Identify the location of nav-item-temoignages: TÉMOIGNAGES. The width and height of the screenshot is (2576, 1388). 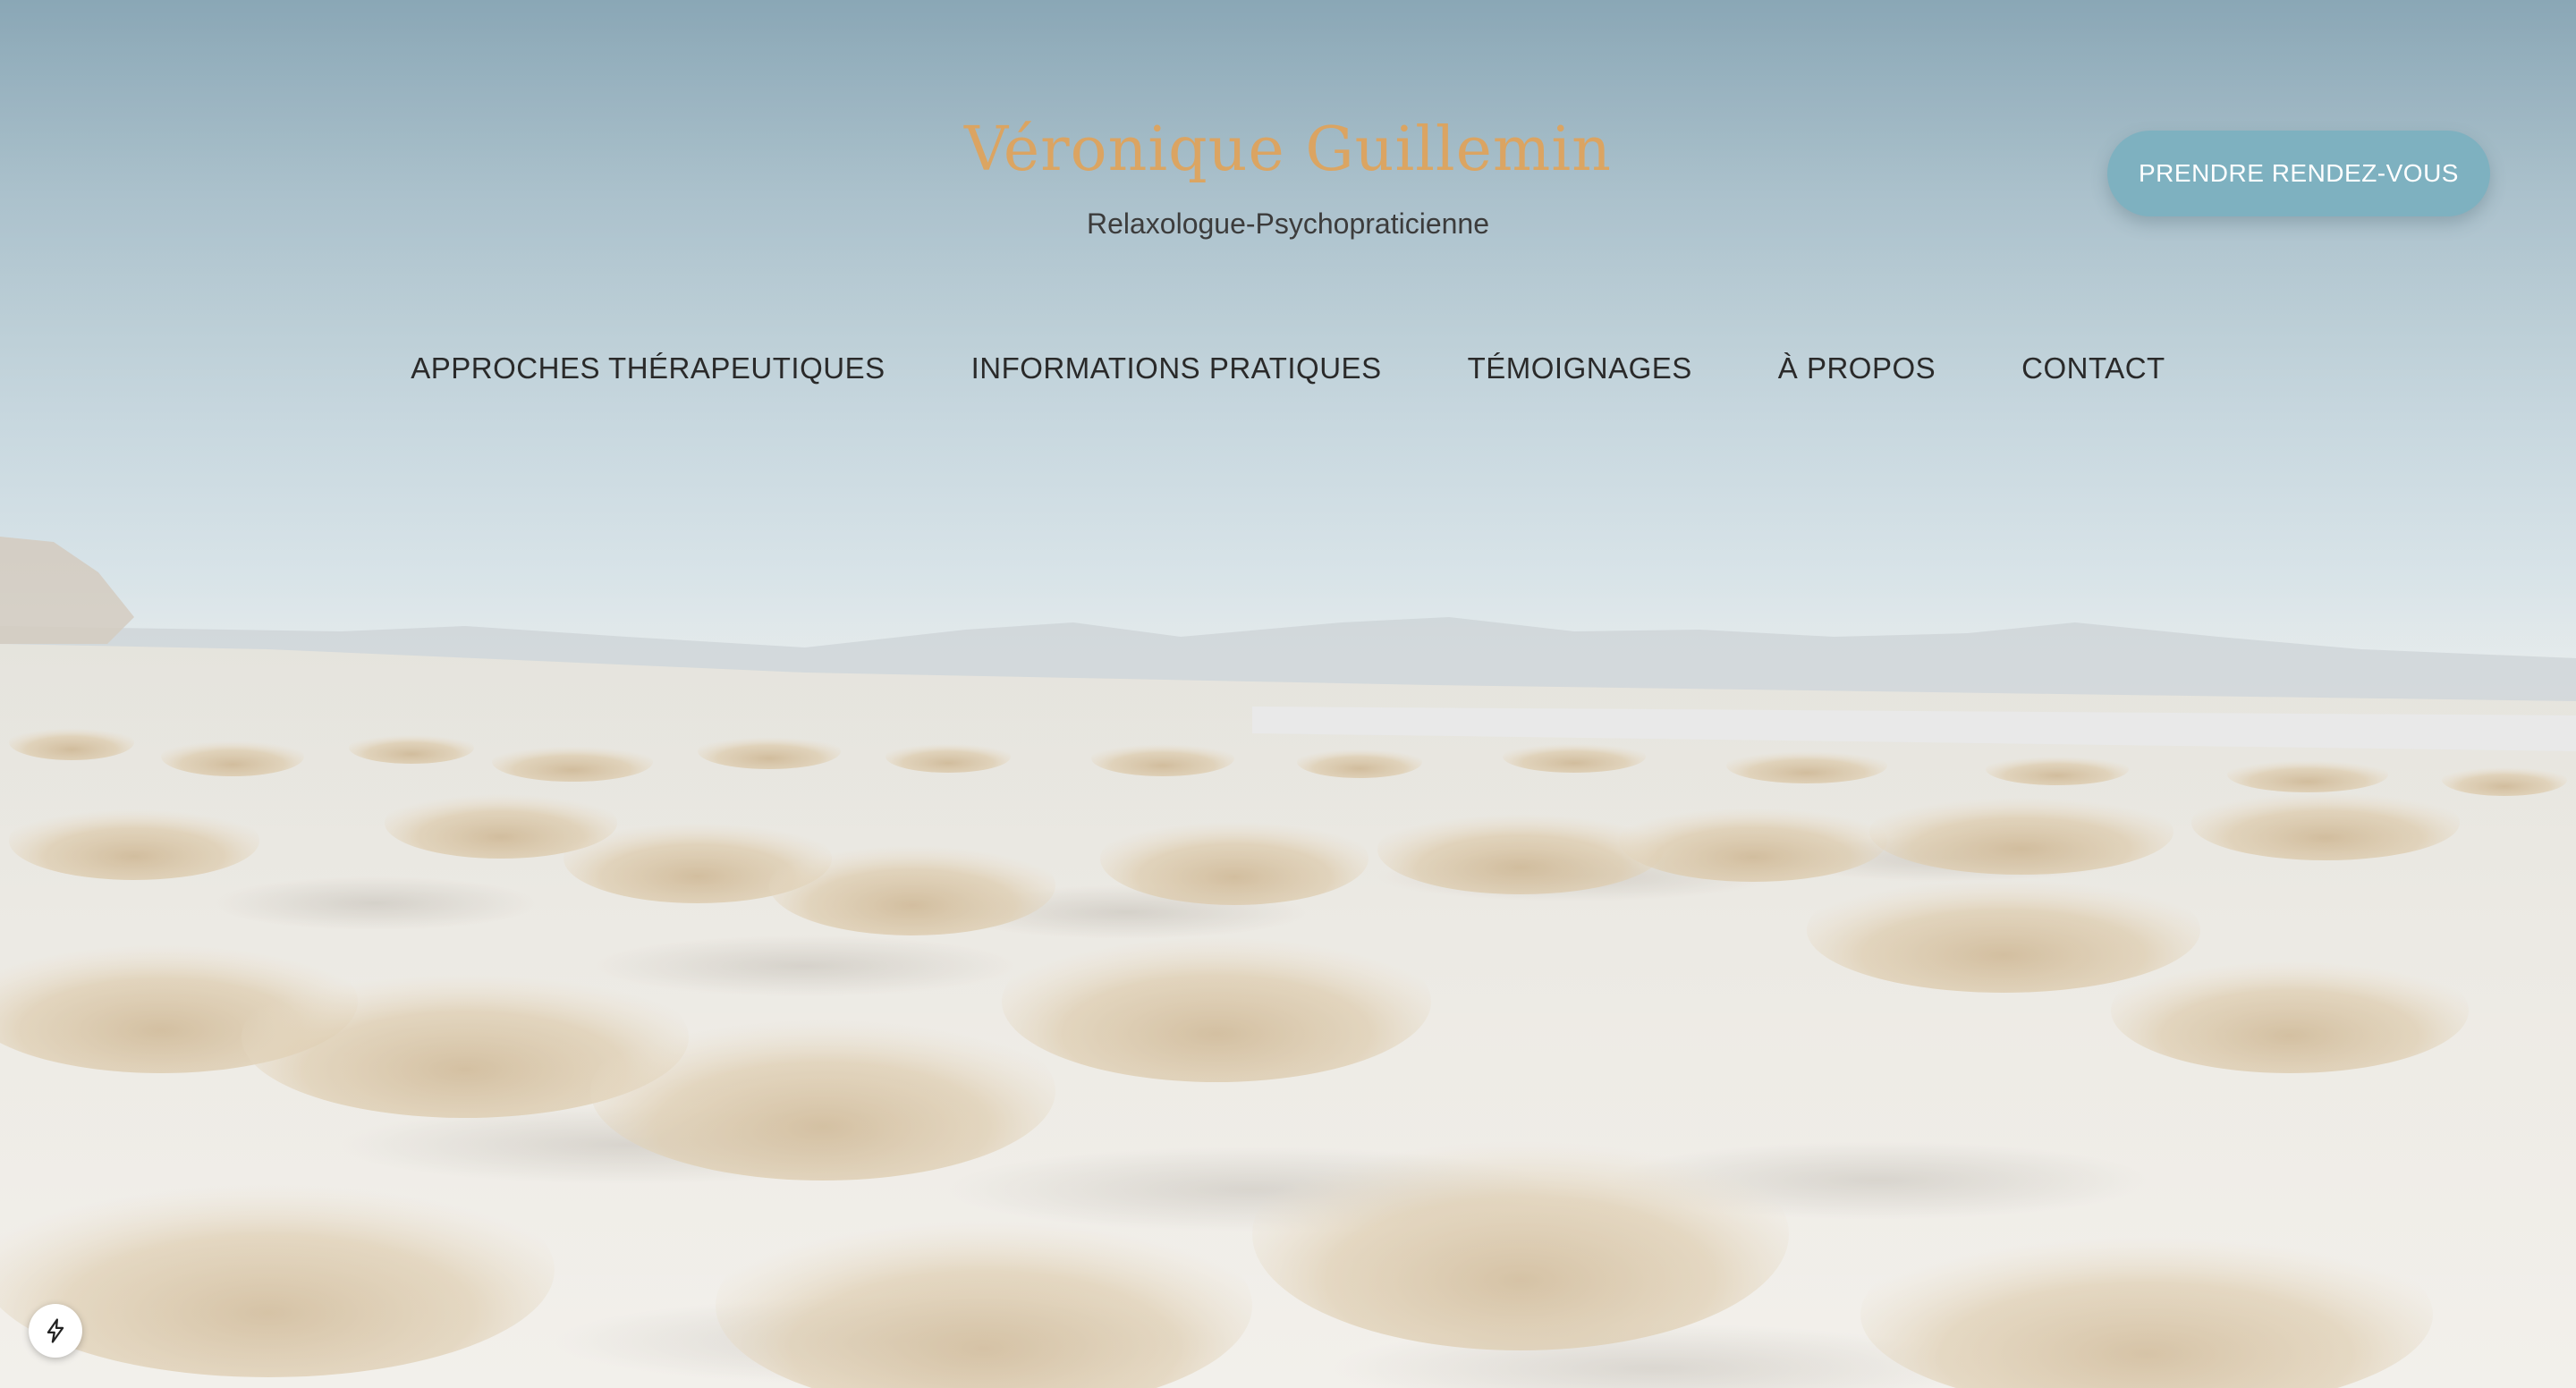
(1580, 369).